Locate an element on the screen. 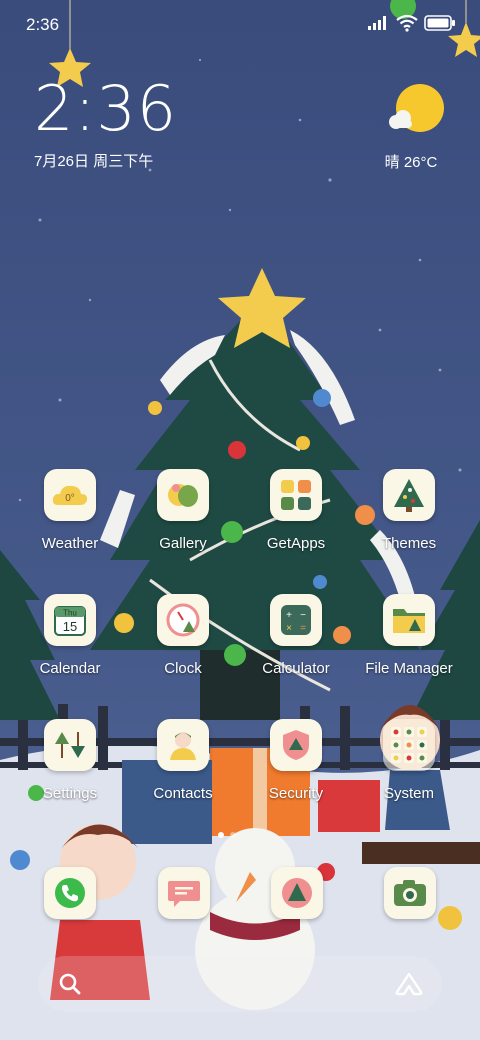 The image size is (480, 1040). app-weather: 0° Weather is located at coordinates (70, 510).